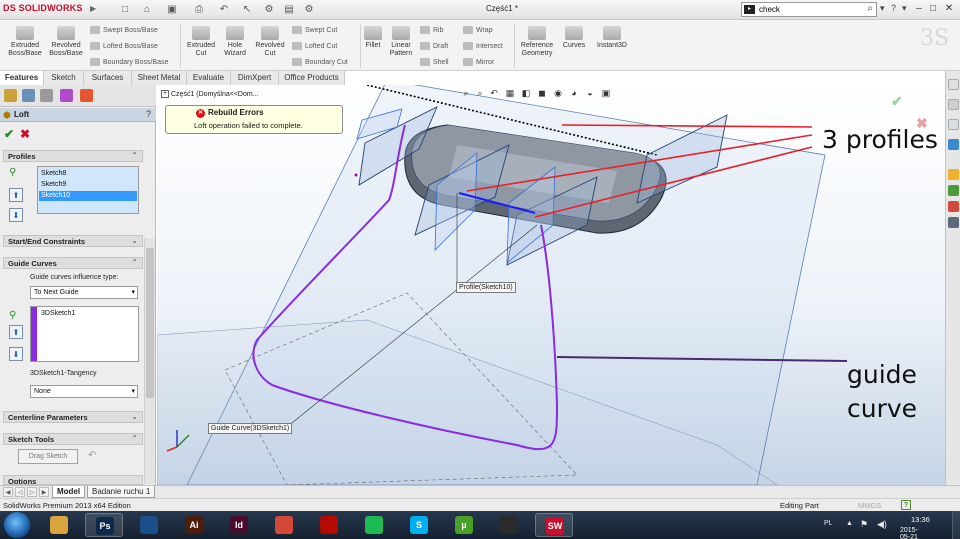  What do you see at coordinates (953, 222) in the screenshot?
I see `custom-properties-icon` at bounding box center [953, 222].